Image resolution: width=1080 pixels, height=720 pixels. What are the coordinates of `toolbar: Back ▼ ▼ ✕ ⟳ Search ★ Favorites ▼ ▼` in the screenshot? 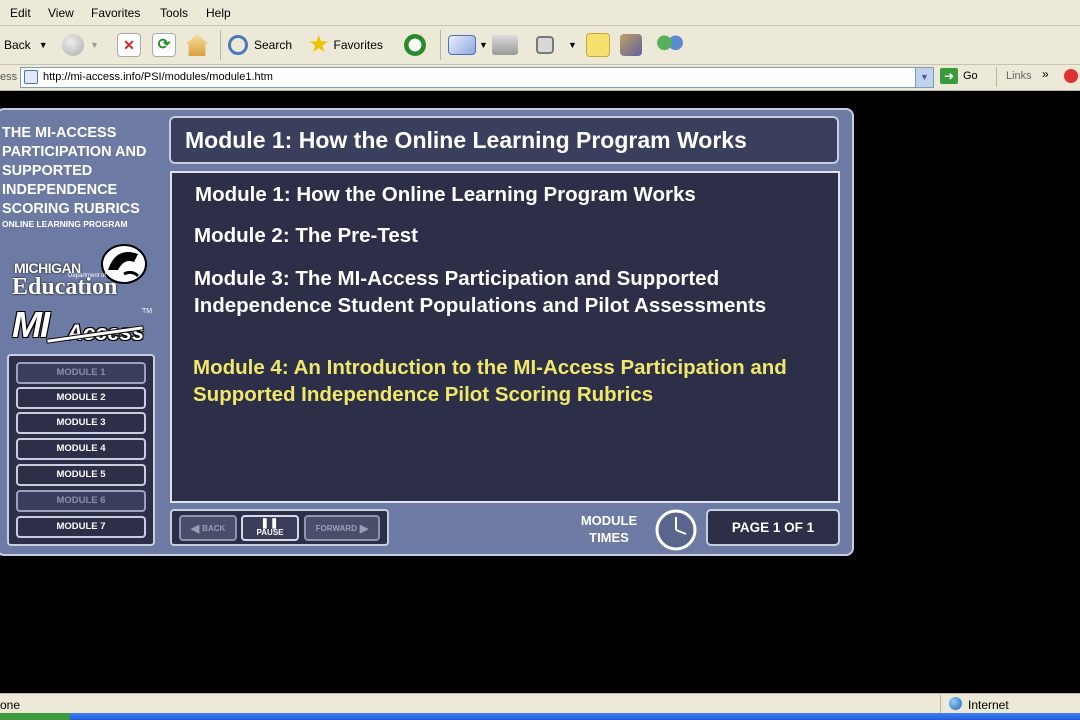 It's located at (540, 45).